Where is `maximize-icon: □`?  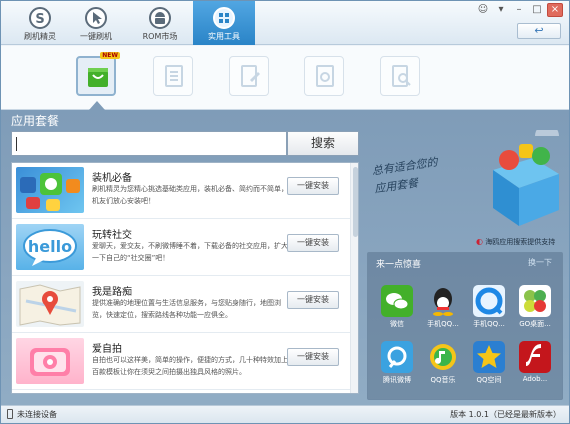
maximize-icon: □ is located at coordinates (537, 10).